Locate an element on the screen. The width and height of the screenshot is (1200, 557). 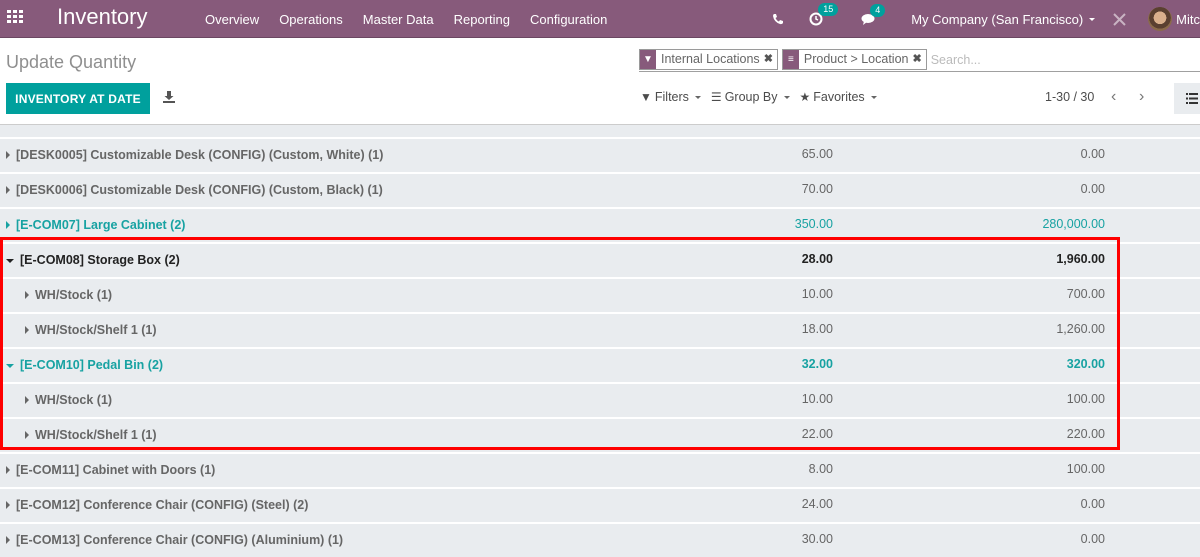
chevron-left-icon: ‹ is located at coordinates (1114, 96).